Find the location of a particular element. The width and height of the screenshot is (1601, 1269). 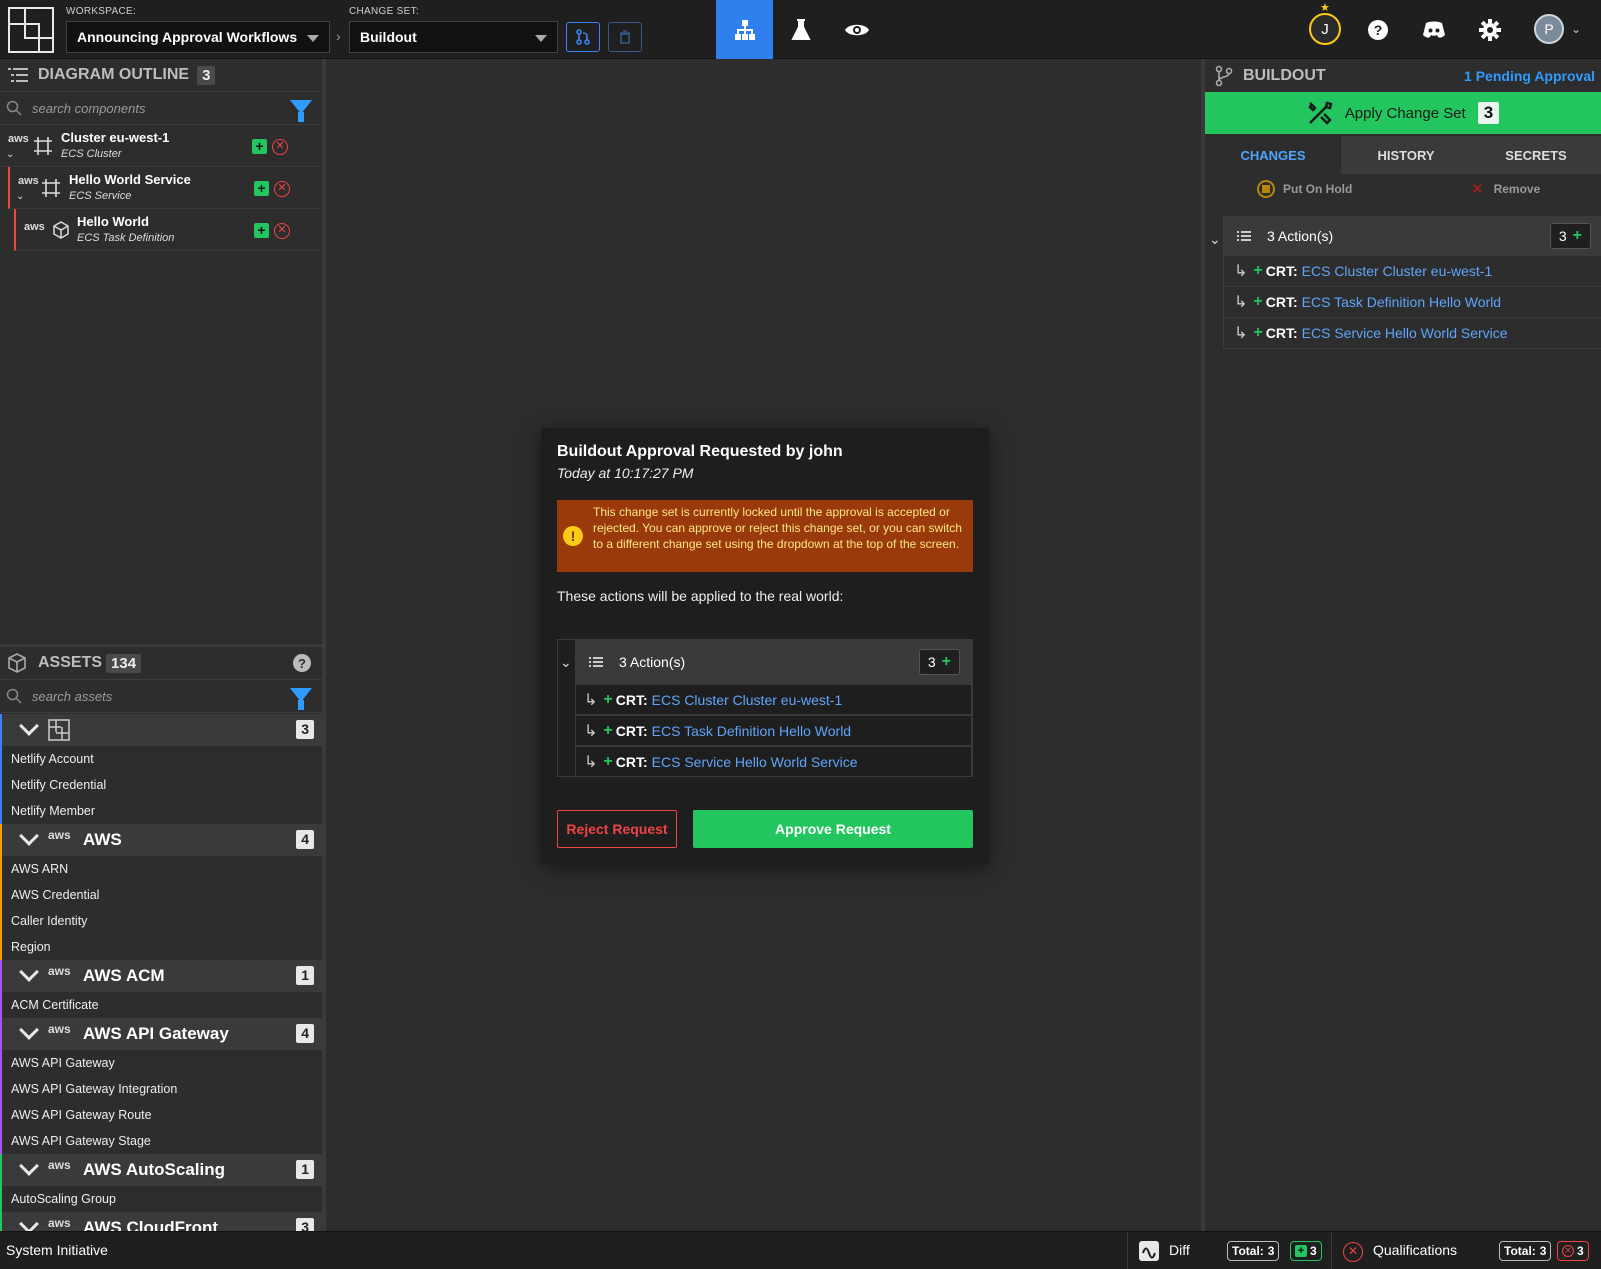

profile-avatar: P is located at coordinates (1549, 29).